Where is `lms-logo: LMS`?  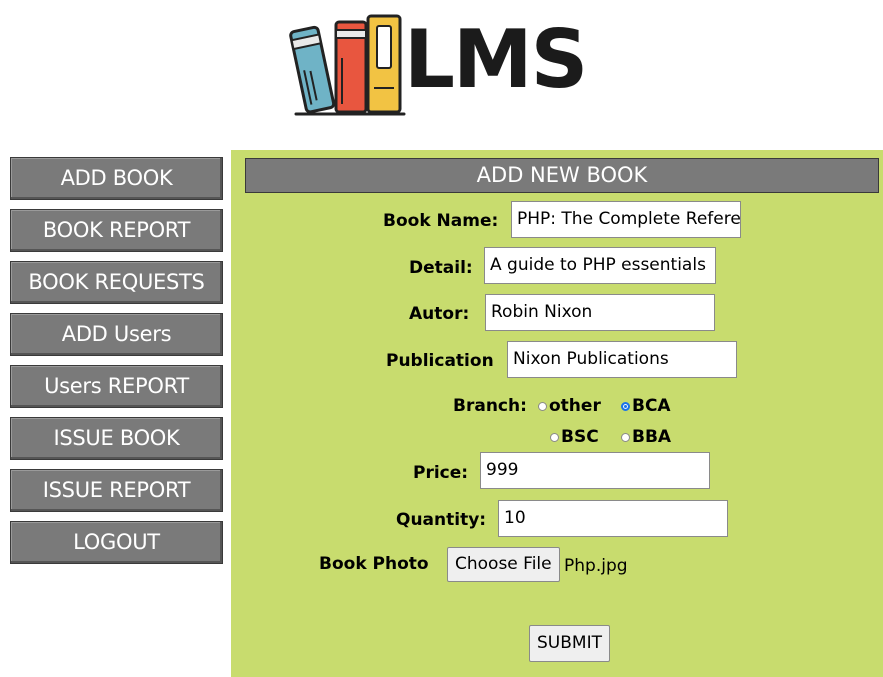 lms-logo: LMS is located at coordinates (446, 64).